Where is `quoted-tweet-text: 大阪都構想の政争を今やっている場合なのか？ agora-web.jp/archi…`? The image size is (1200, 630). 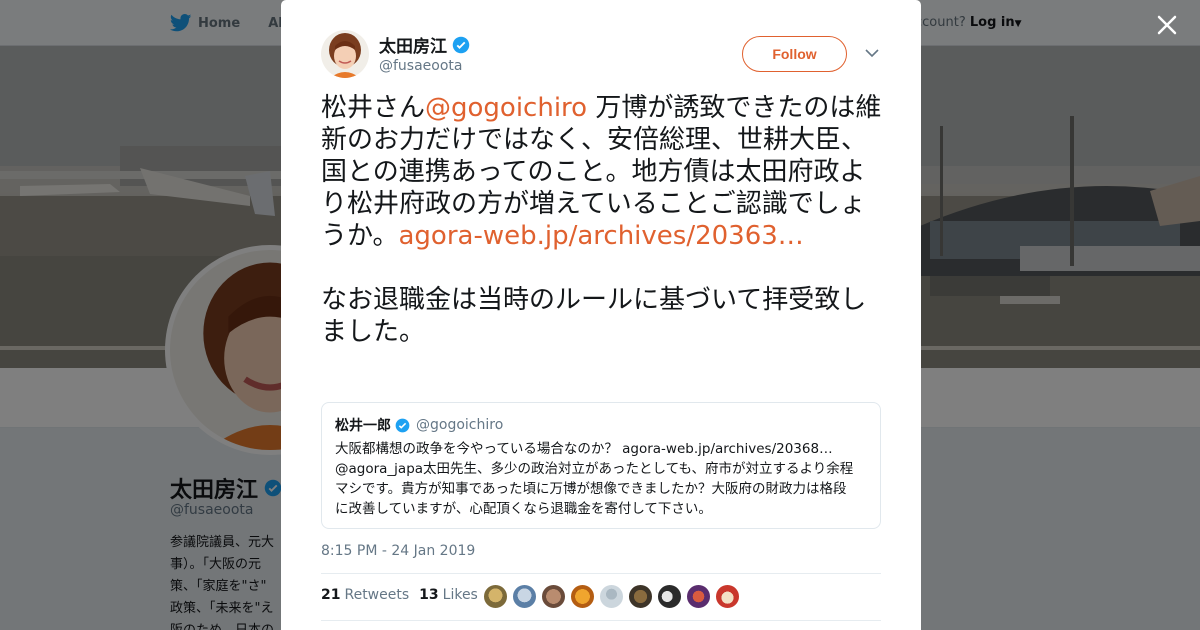 quoted-tweet-text: 大阪都構想の政争を今やっている場合なのか？ agora-web.jp/archi… is located at coordinates (601, 479).